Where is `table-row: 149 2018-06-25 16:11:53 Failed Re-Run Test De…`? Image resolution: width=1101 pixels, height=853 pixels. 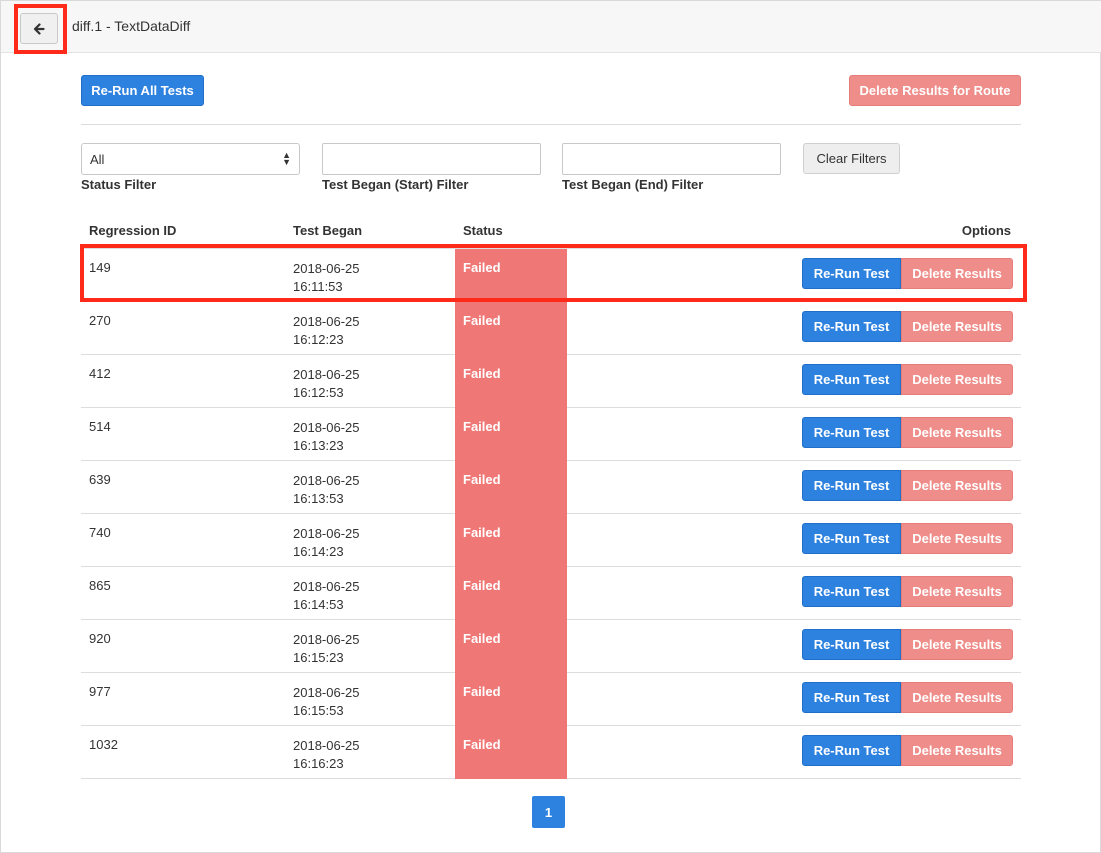
table-row: 149 2018-06-25 16:11:53 Failed Re-Run Test De… is located at coordinates (551, 275).